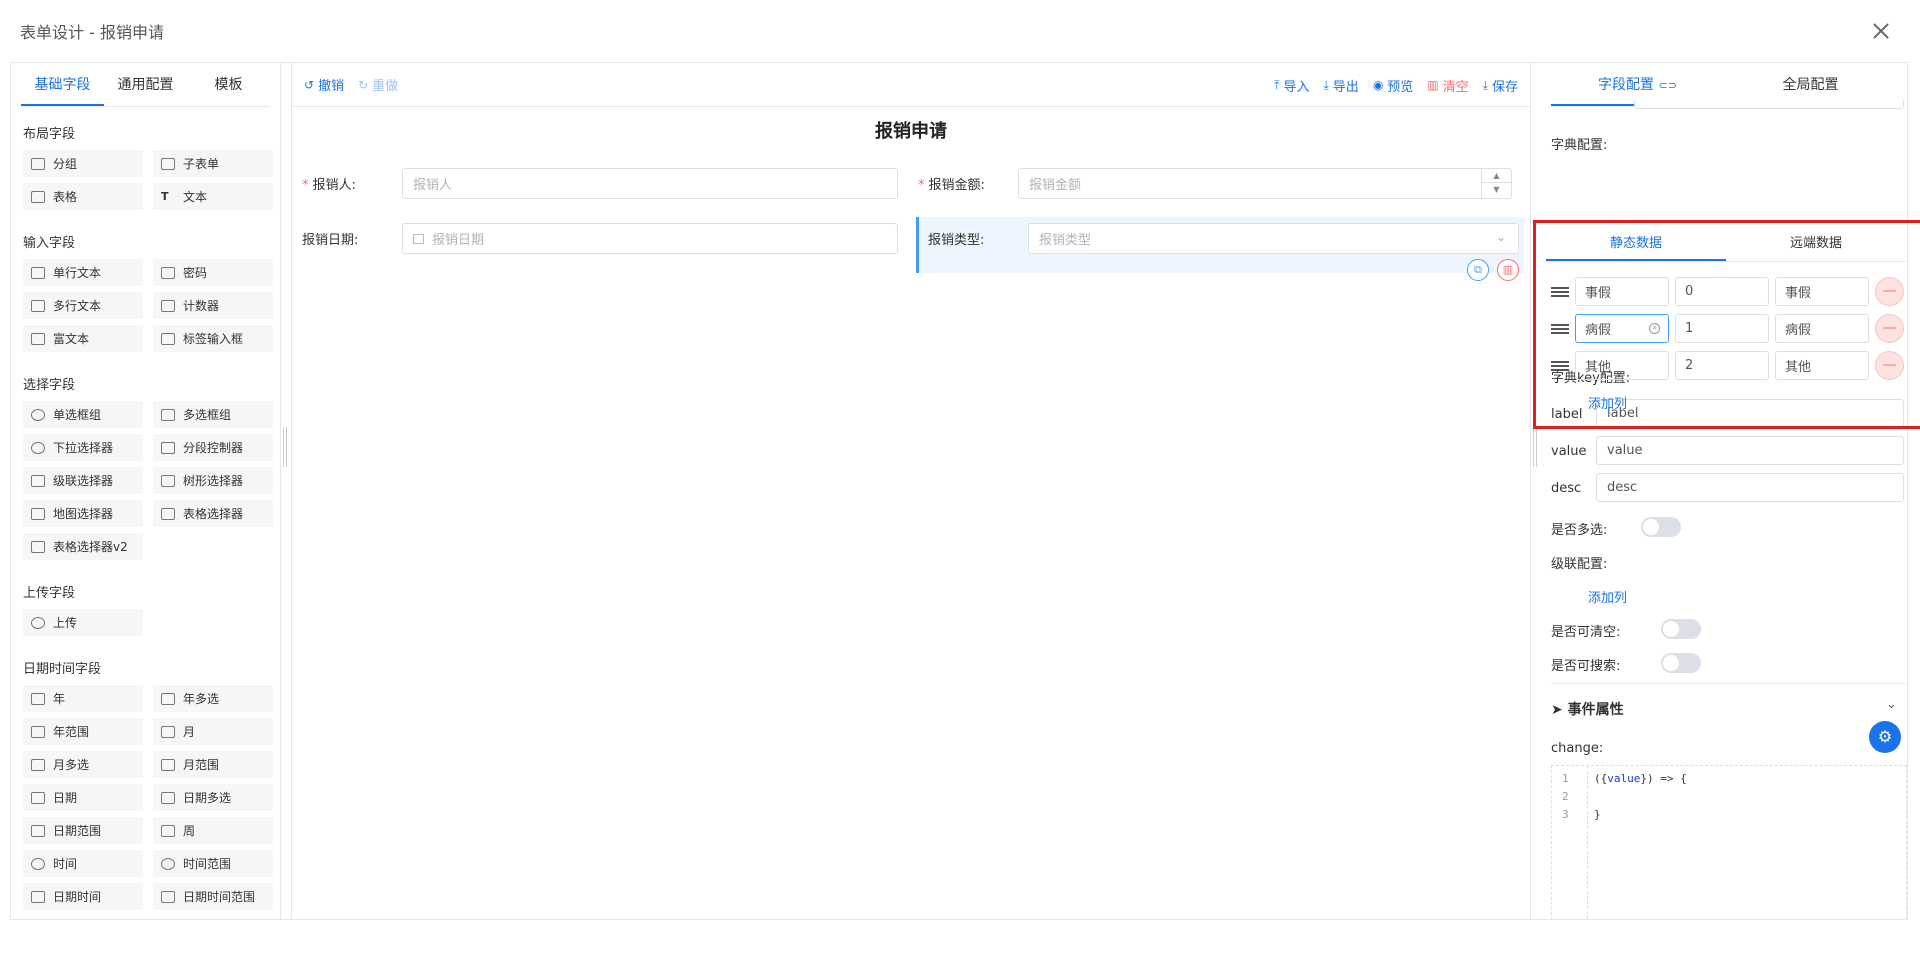 This screenshot has width=1920, height=953. I want to click on add-column-button: 添加列, so click(1607, 402).